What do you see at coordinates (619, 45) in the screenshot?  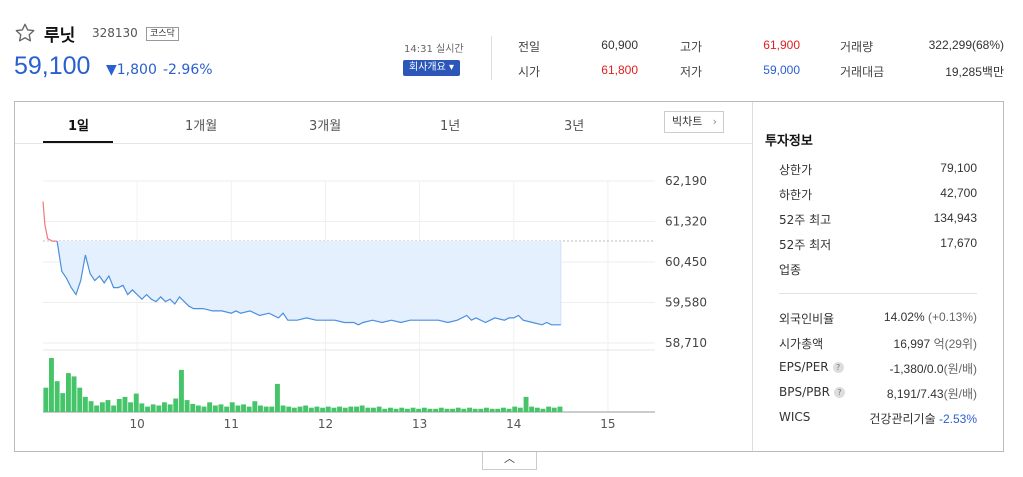 I see `summary-value-prev-close: 60,900` at bounding box center [619, 45].